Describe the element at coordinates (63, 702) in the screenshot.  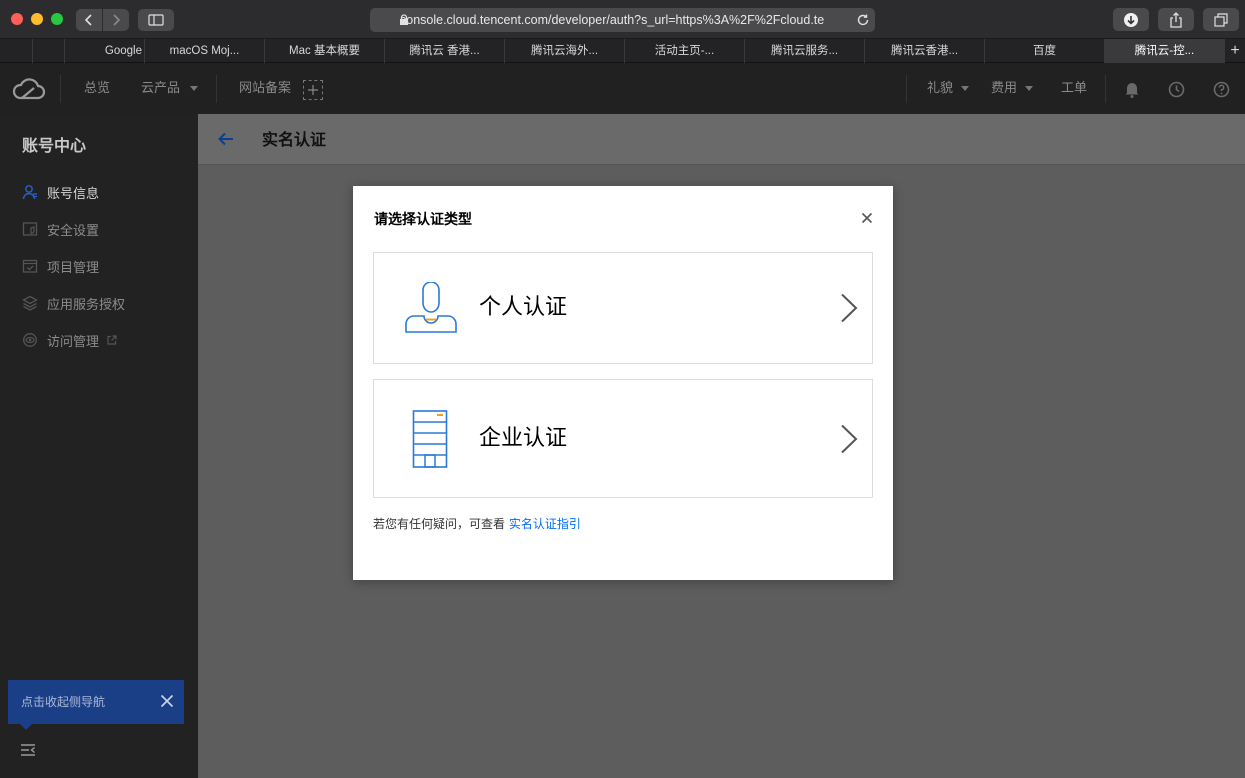
I see `tooltip-text: 点击收起侧导航` at that location.